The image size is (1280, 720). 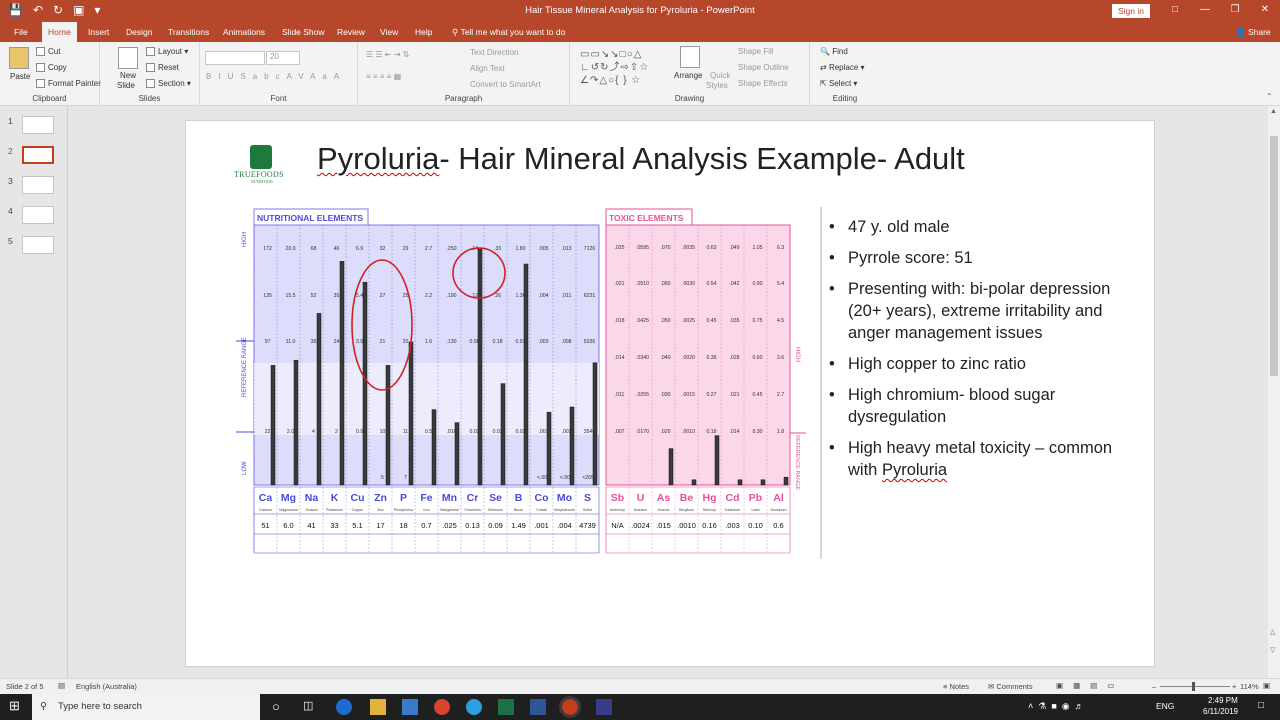 What do you see at coordinates (378, 707) in the screenshot?
I see `file-explorer-icon` at bounding box center [378, 707].